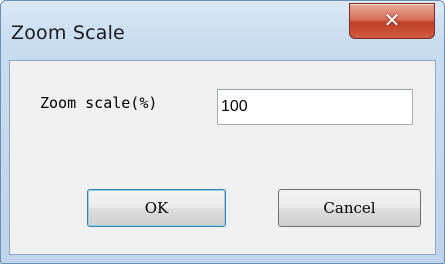 The width and height of the screenshot is (445, 264). What do you see at coordinates (315, 107) in the screenshot?
I see `zoom-scale-input` at bounding box center [315, 107].